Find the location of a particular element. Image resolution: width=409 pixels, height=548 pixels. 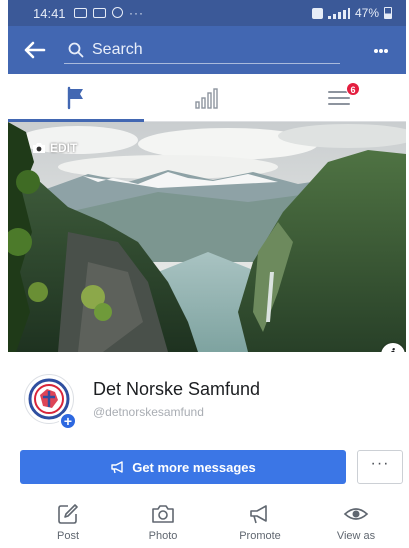

more-options-button: ··· is located at coordinates (380, 467).